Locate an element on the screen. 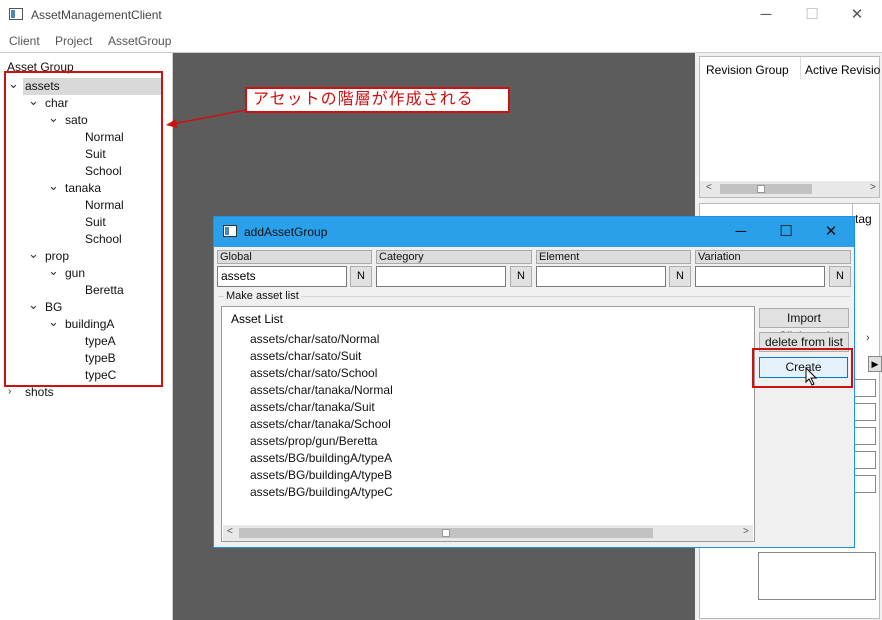 This screenshot has height=620, width=882. col-revision-group: Revision Group is located at coordinates (747, 70).